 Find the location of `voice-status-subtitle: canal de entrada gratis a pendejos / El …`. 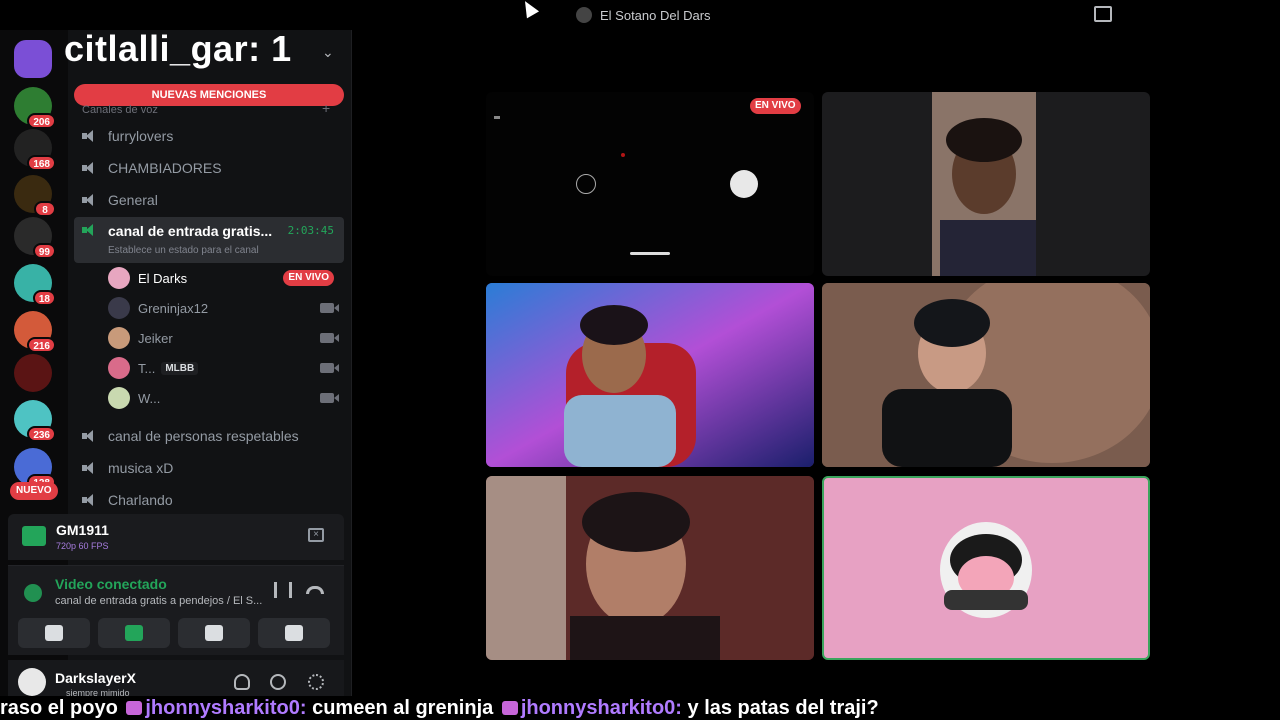

voice-status-subtitle: canal de entrada gratis a pendejos / El … is located at coordinates (159, 601).